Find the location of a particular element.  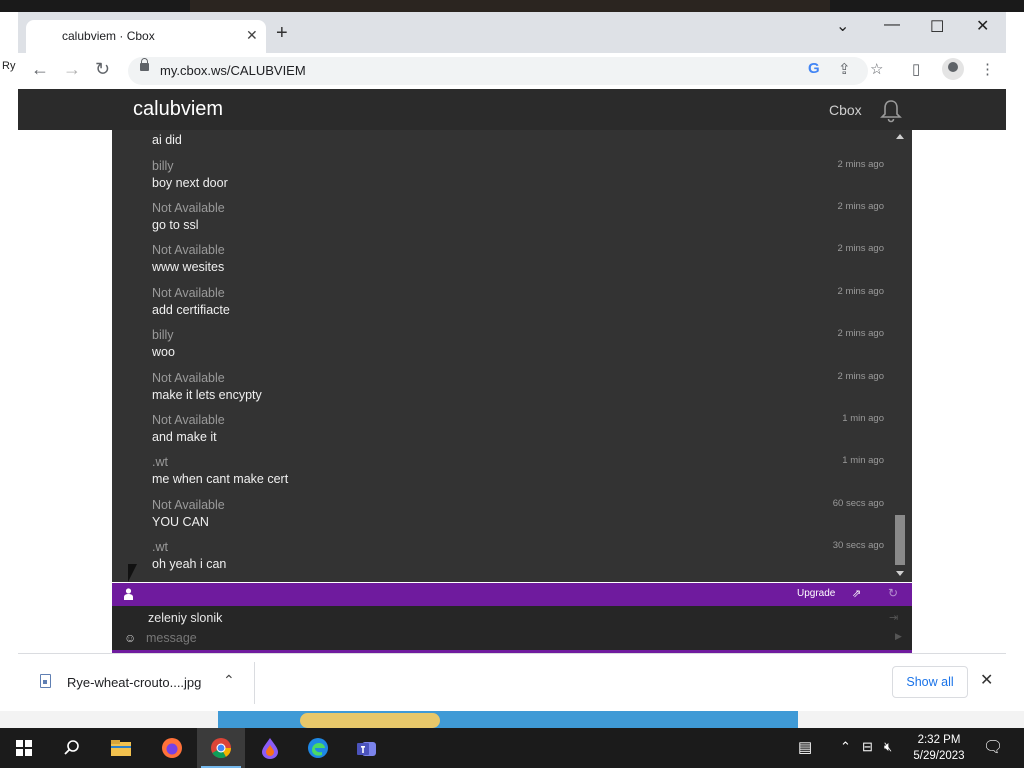

address-bar: my.cbox.ws/CALUBVIEM G ⇪ ☆ is located at coordinates (505, 71).